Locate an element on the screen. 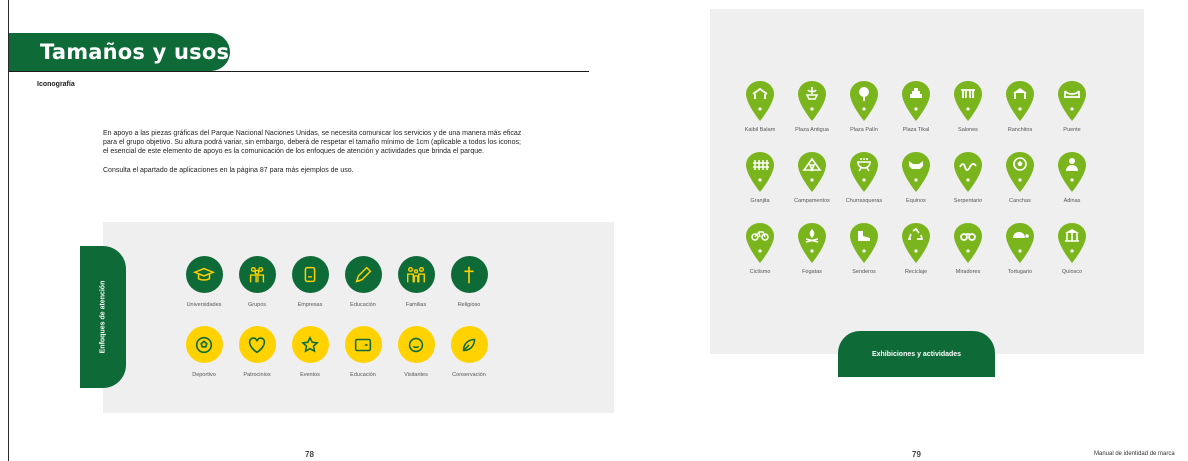 This screenshot has width=1188, height=461. activities-ribbon: Exhibiciones y actividades is located at coordinates (916, 354).